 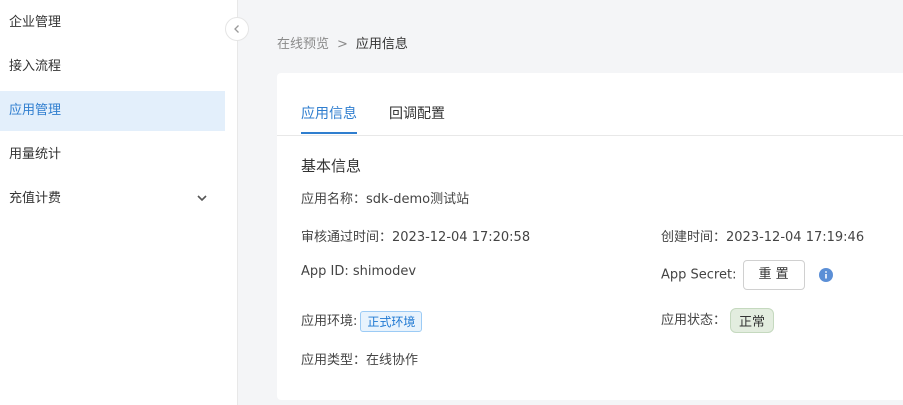 I want to click on status-badge: 正常, so click(x=752, y=320).